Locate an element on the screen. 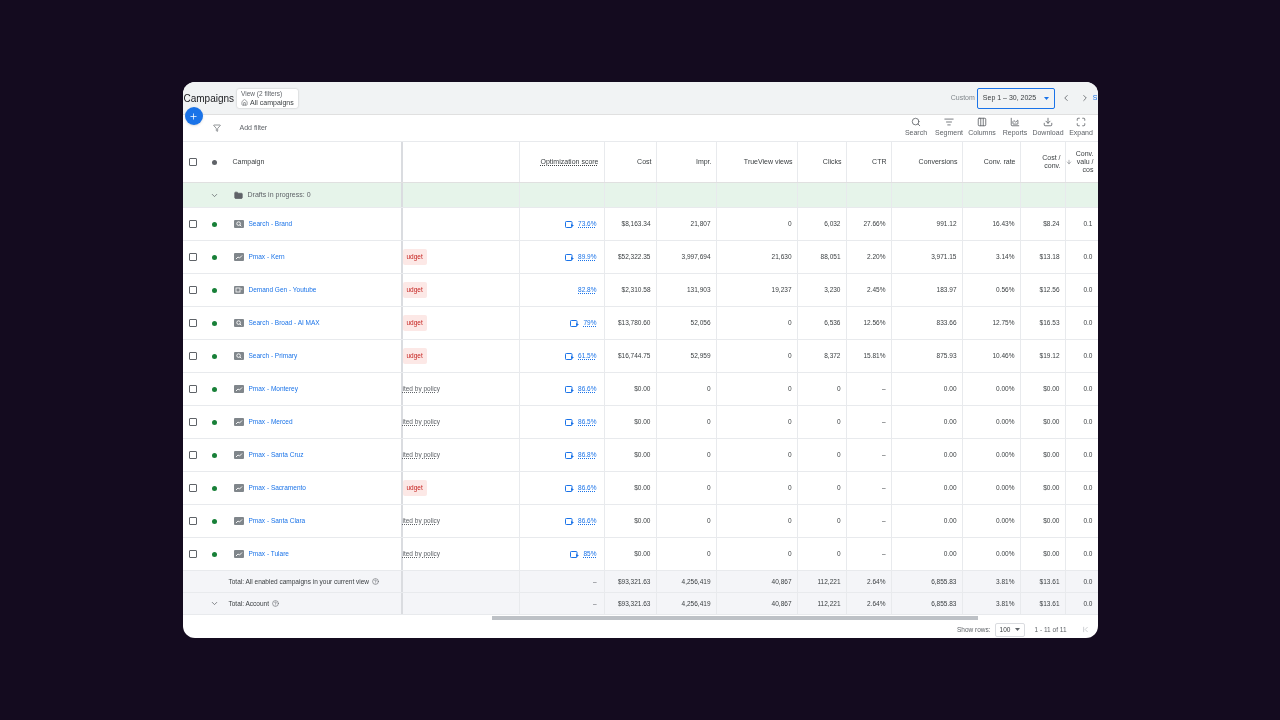  sort-arrow-icon is located at coordinates (1068, 162).